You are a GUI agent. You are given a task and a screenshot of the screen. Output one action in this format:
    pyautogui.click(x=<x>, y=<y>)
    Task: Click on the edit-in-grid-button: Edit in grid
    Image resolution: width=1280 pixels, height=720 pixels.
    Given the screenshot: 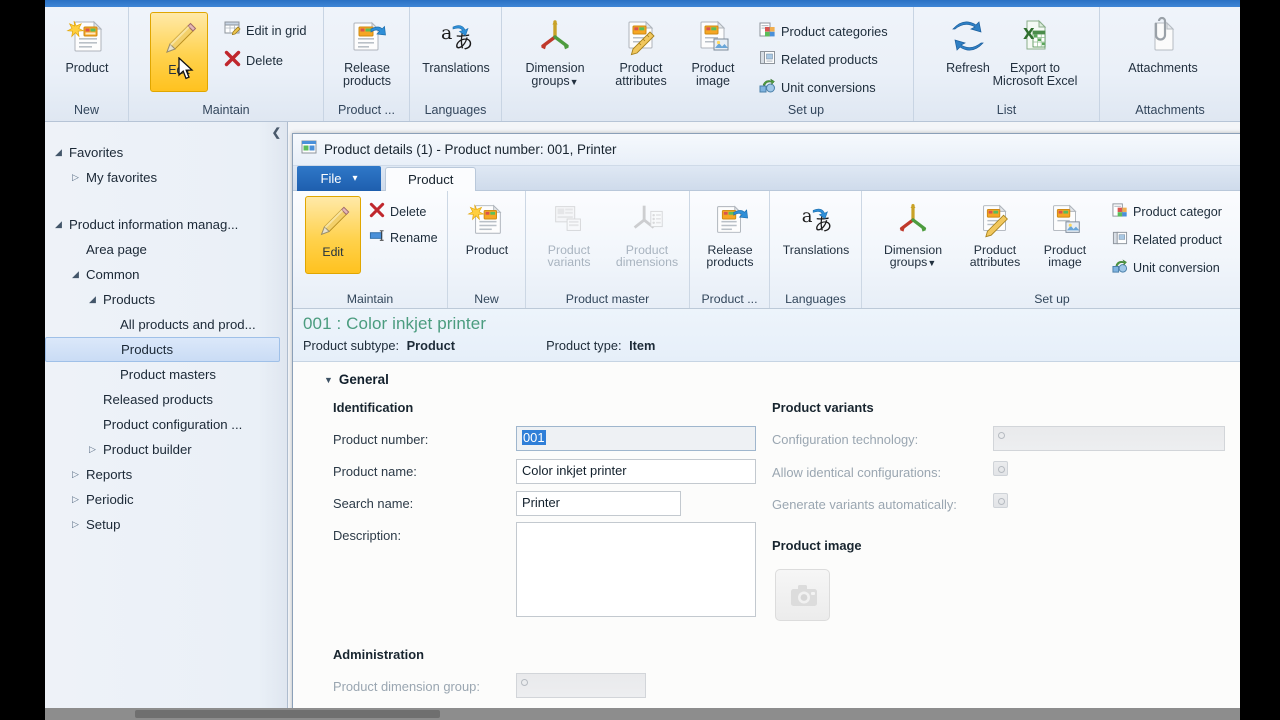 What is the action you would take?
    pyautogui.click(x=265, y=30)
    